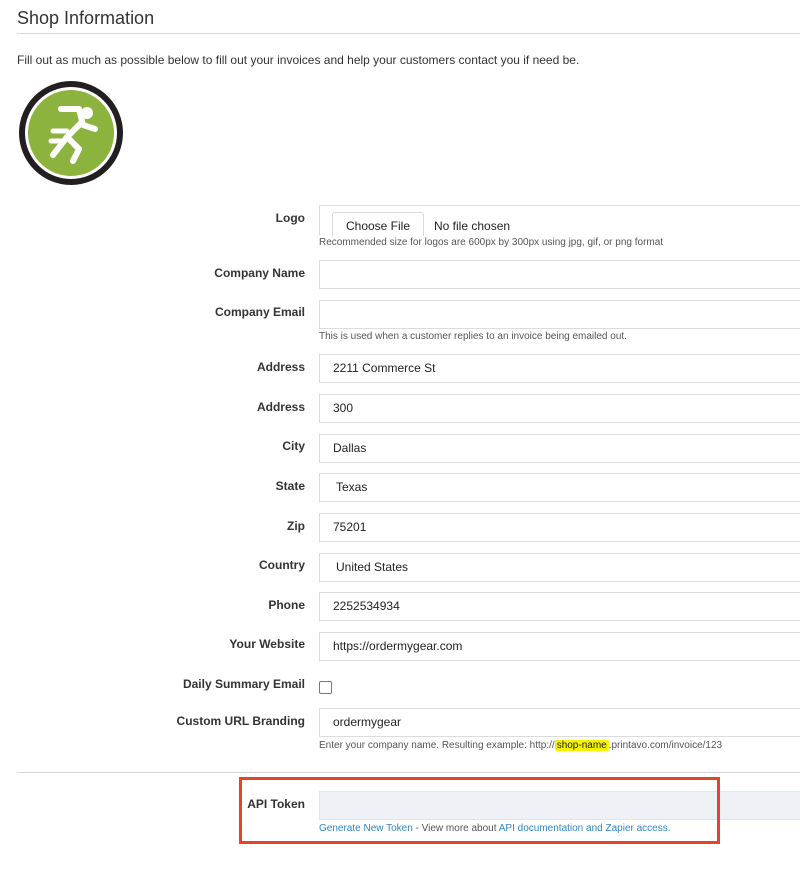 The image size is (800, 870). What do you see at coordinates (559, 448) in the screenshot?
I see `city-input: Dallas` at bounding box center [559, 448].